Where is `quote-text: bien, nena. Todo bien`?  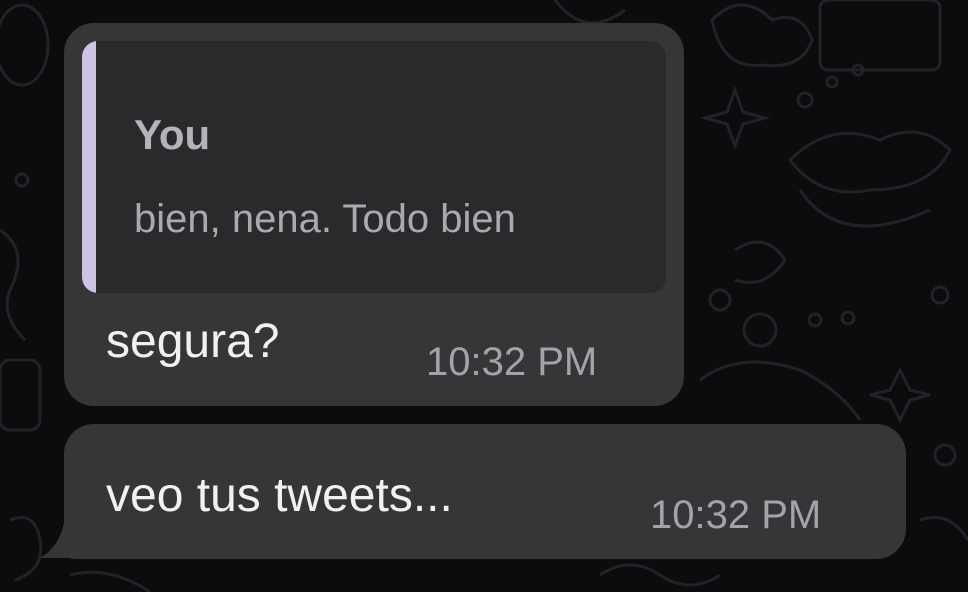
quote-text: bien, nena. Todo bien is located at coordinates (325, 219).